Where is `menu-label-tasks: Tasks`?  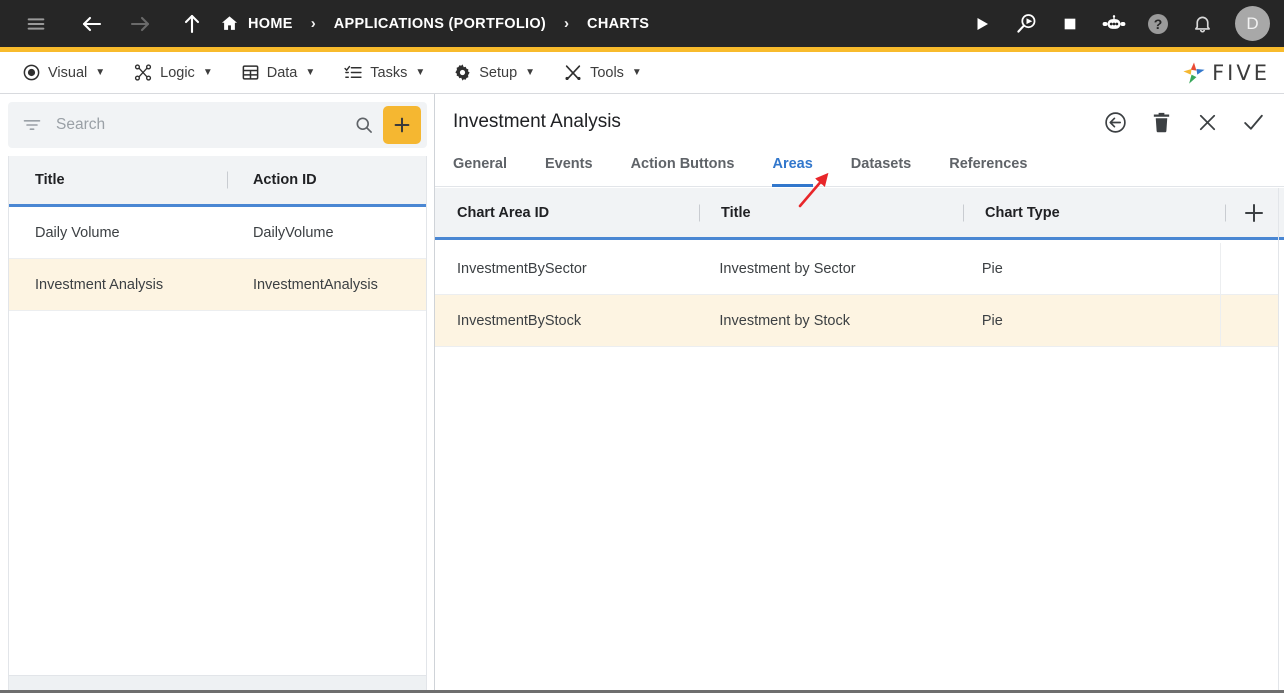
menu-label-tasks: Tasks is located at coordinates (389, 72).